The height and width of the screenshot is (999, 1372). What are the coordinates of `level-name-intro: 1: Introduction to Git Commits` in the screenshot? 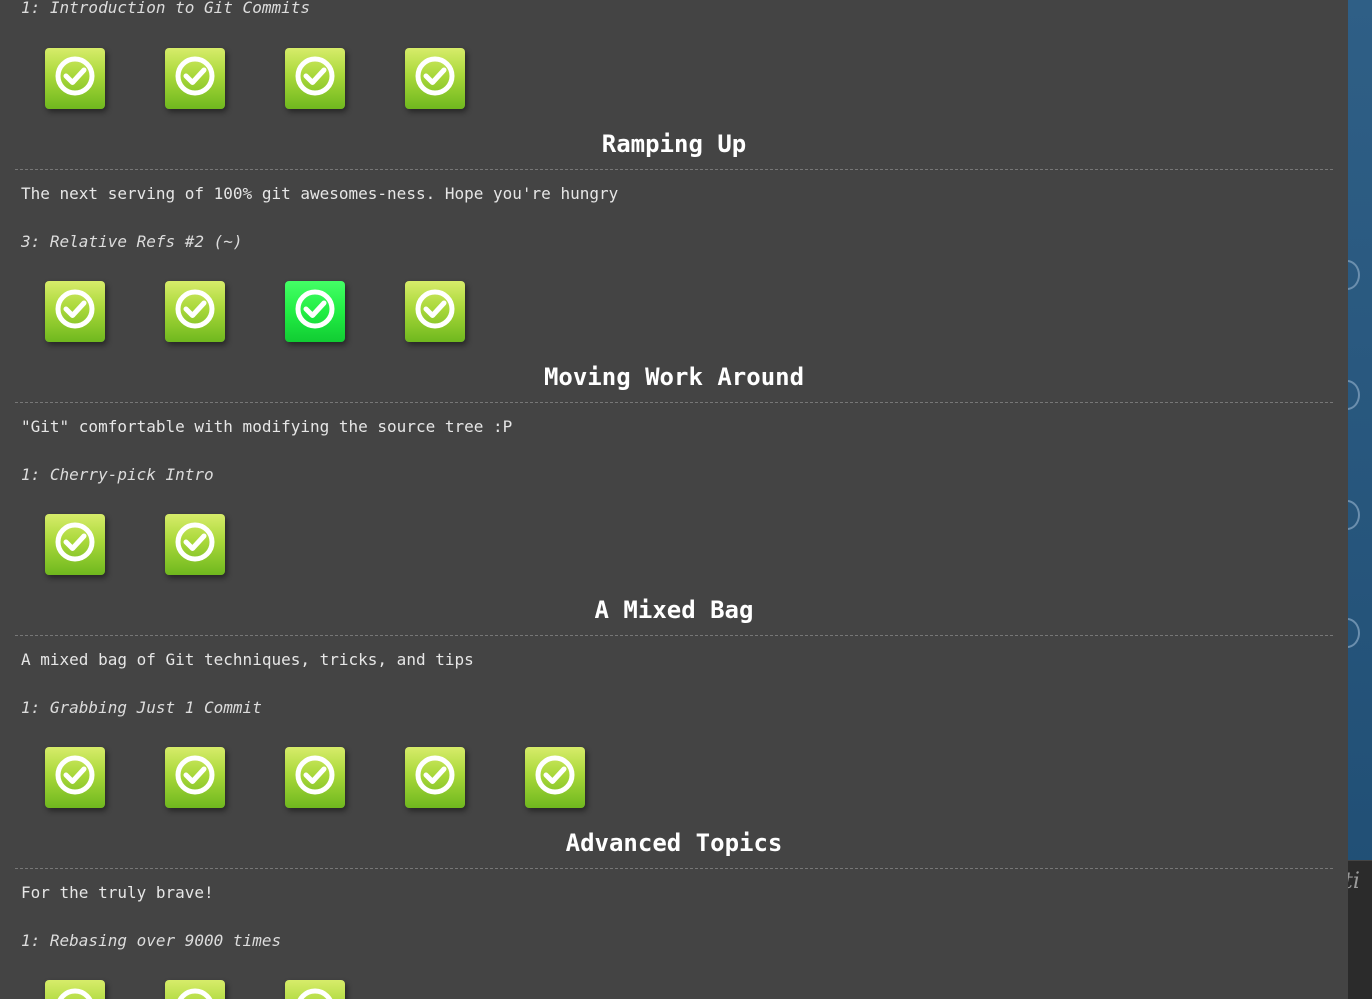 It's located at (165, 8).